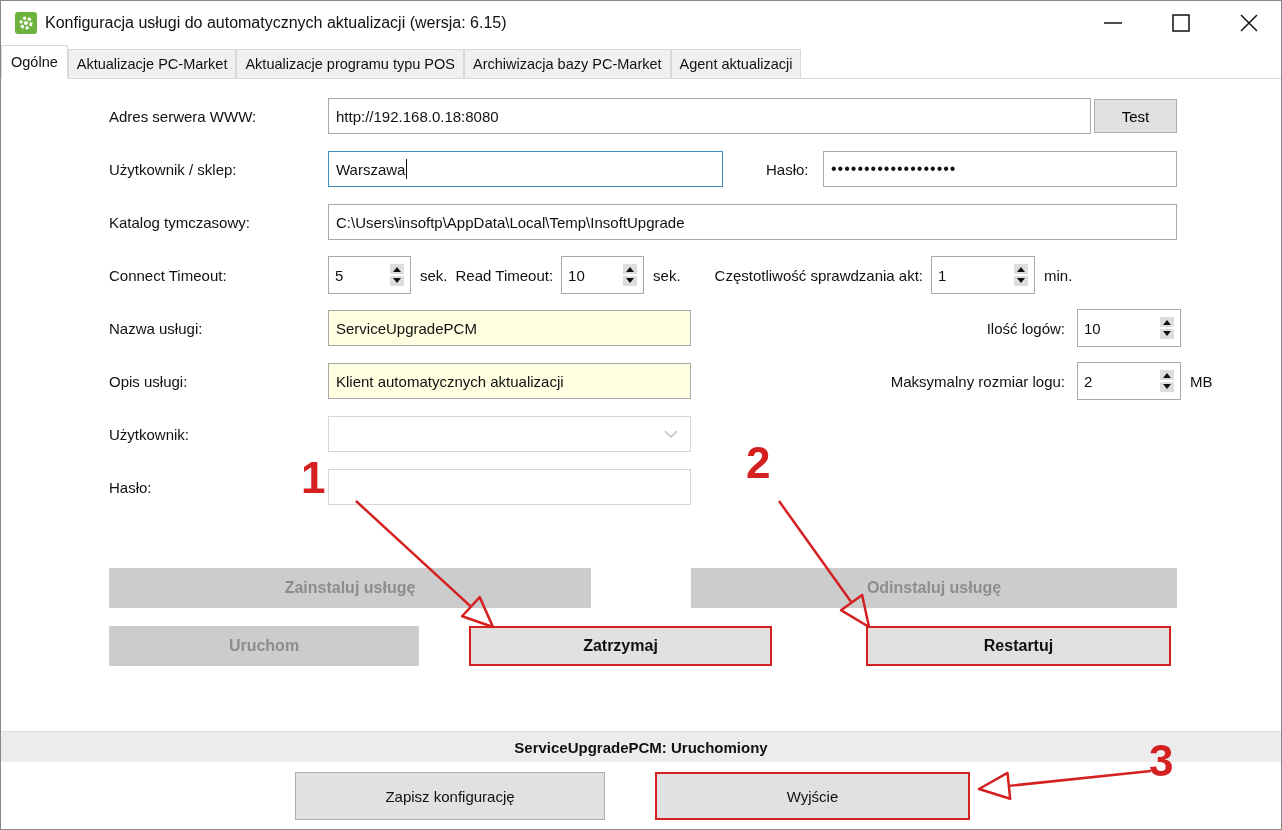 The height and width of the screenshot is (830, 1282). I want to click on input-field: Klient automatycznych aktualizacji, so click(509, 381).